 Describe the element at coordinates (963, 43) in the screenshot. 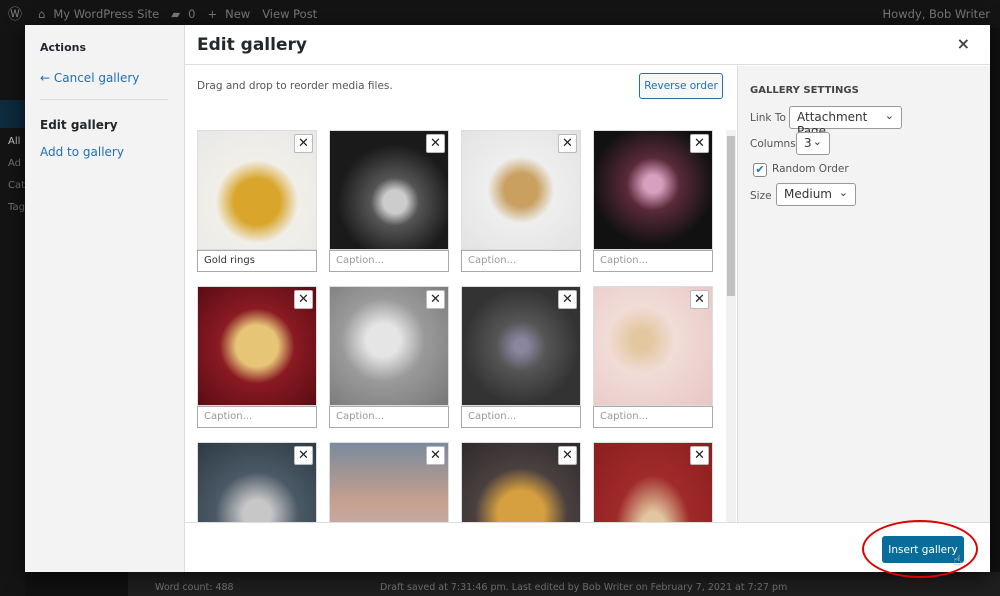

I see `close-icon: ×` at that location.